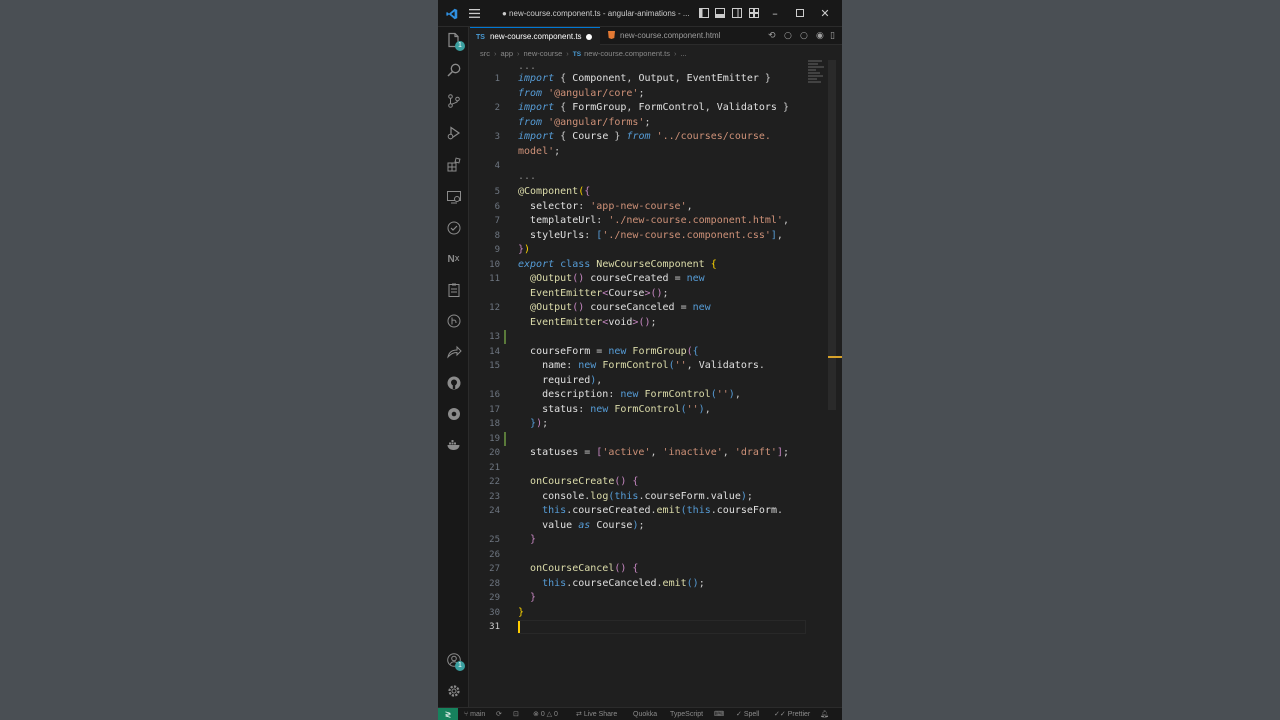  Describe the element at coordinates (513, 597) in the screenshot. I see `code-line: 29 }` at that location.